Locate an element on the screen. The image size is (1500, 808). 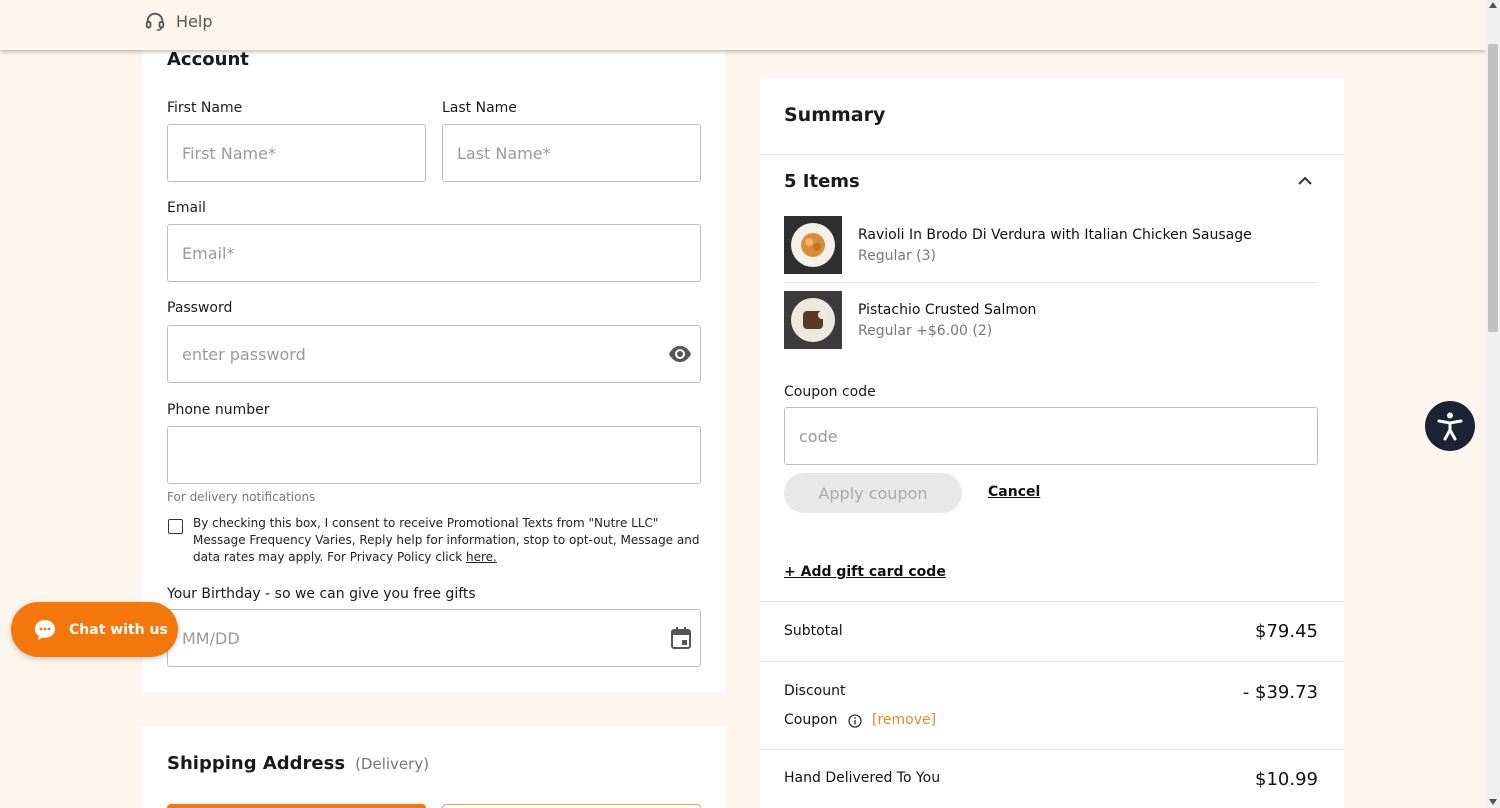
delivery-tab is located at coordinates (296, 806).